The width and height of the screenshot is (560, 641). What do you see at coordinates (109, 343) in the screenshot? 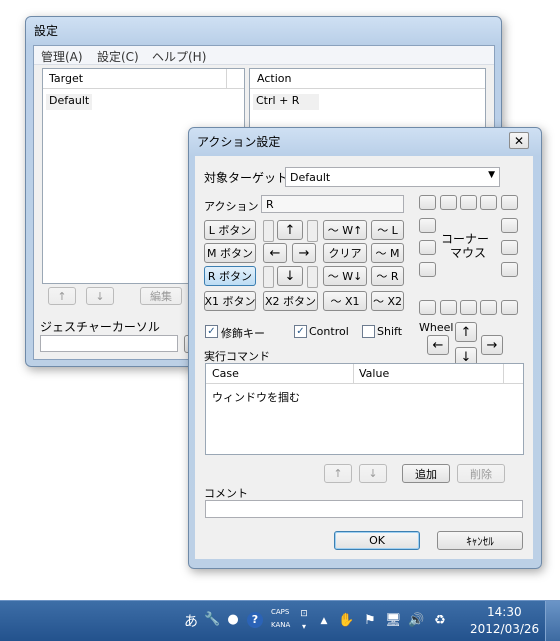
I see `gesture-cursor-field` at bounding box center [109, 343].